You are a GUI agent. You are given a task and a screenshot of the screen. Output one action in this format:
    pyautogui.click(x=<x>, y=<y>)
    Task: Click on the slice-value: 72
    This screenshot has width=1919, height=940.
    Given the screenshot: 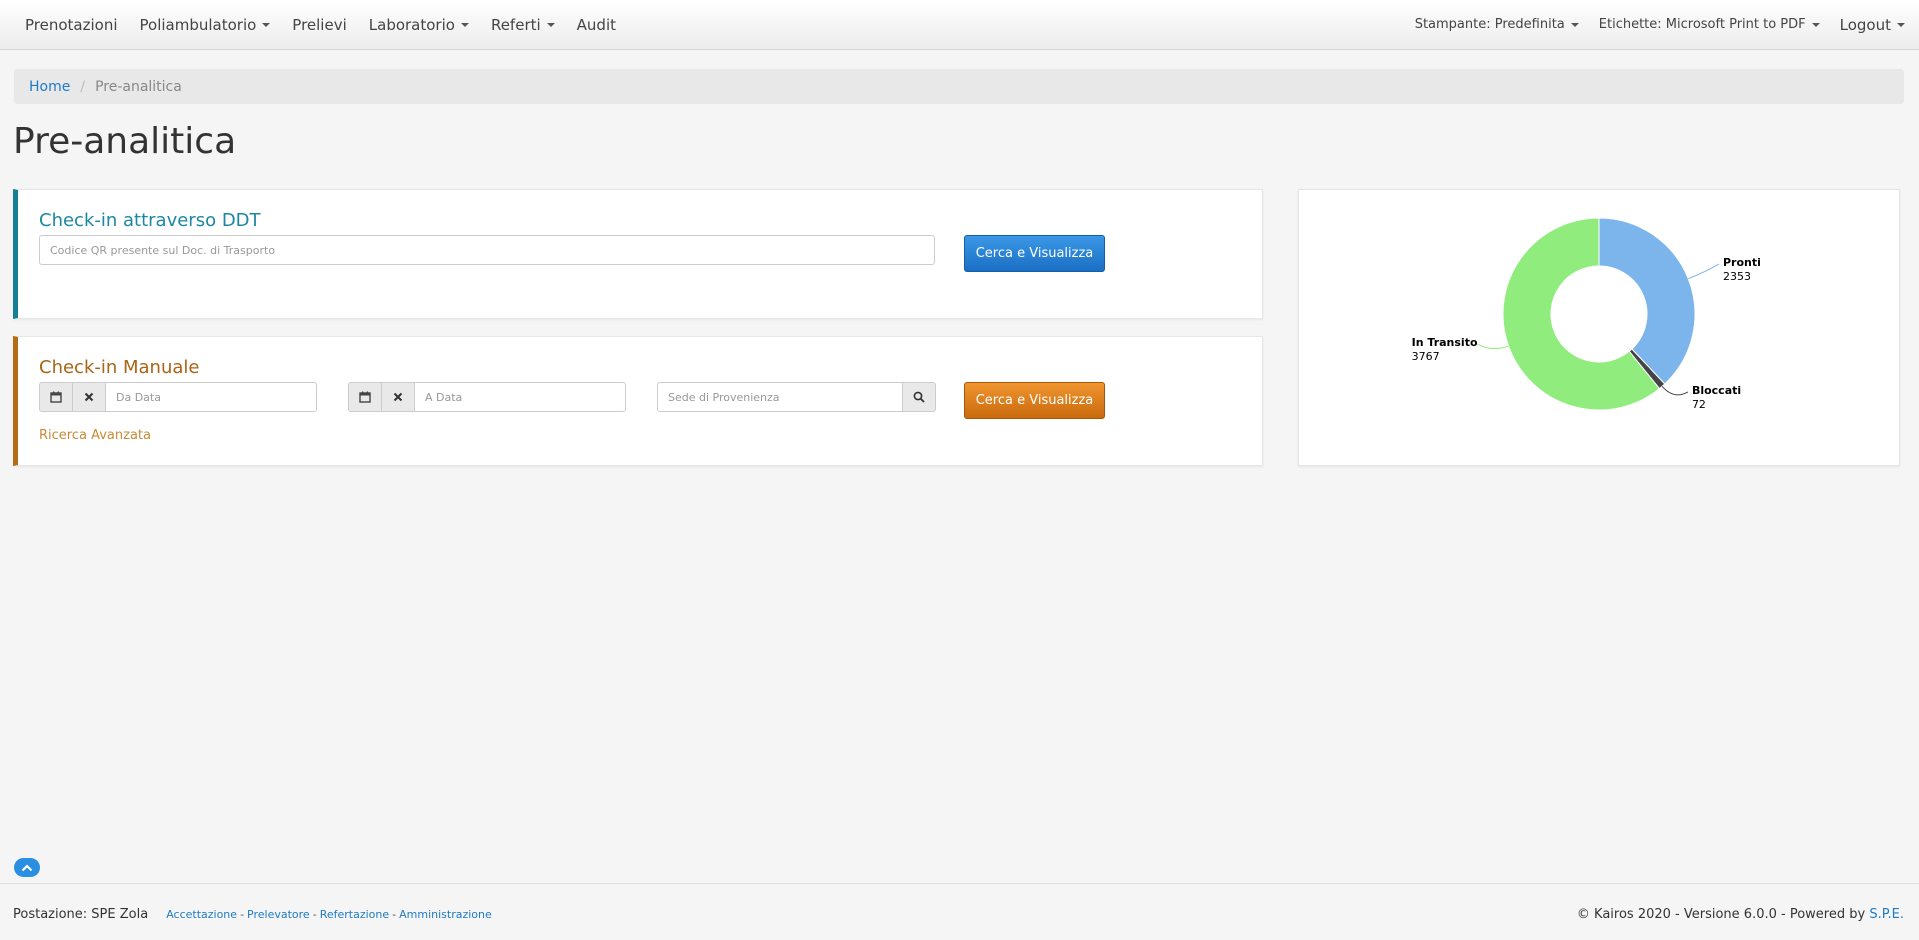 What is the action you would take?
    pyautogui.click(x=1699, y=404)
    